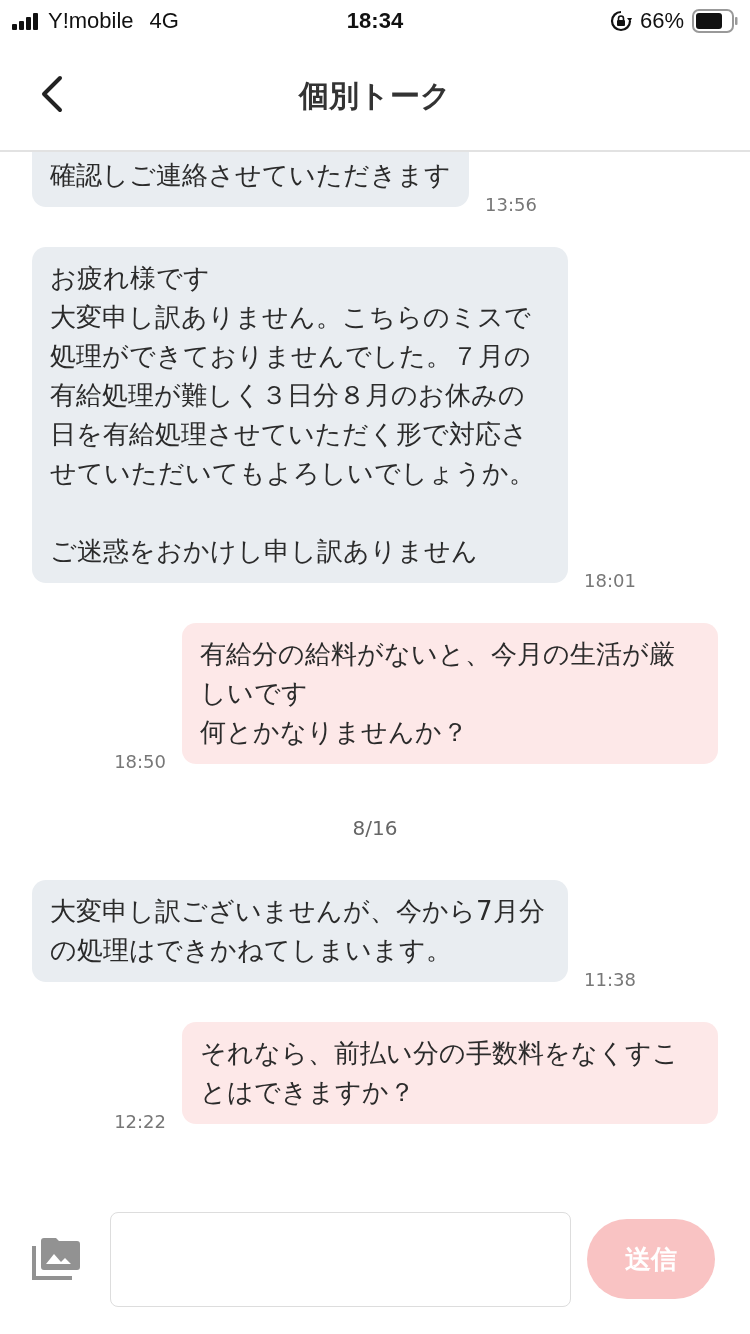 The height and width of the screenshot is (1334, 750). I want to click on photo-gallery-icon, so click(56, 1259).